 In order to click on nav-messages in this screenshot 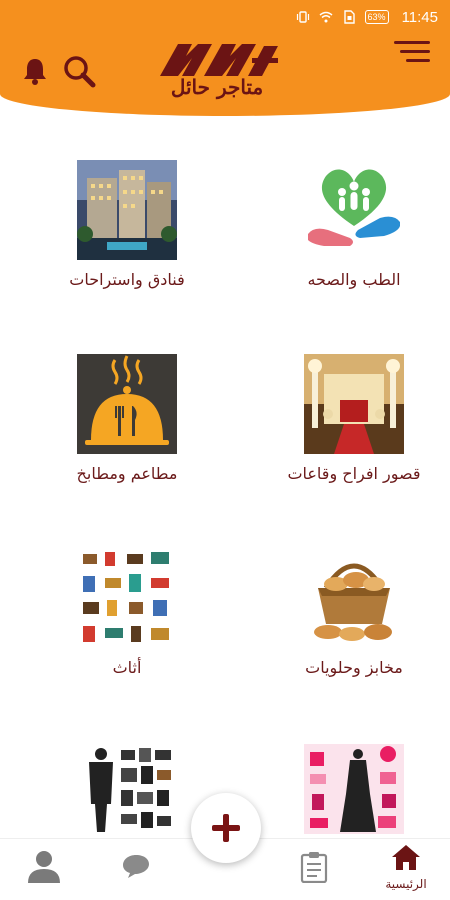, I will do `click(136, 868)`.